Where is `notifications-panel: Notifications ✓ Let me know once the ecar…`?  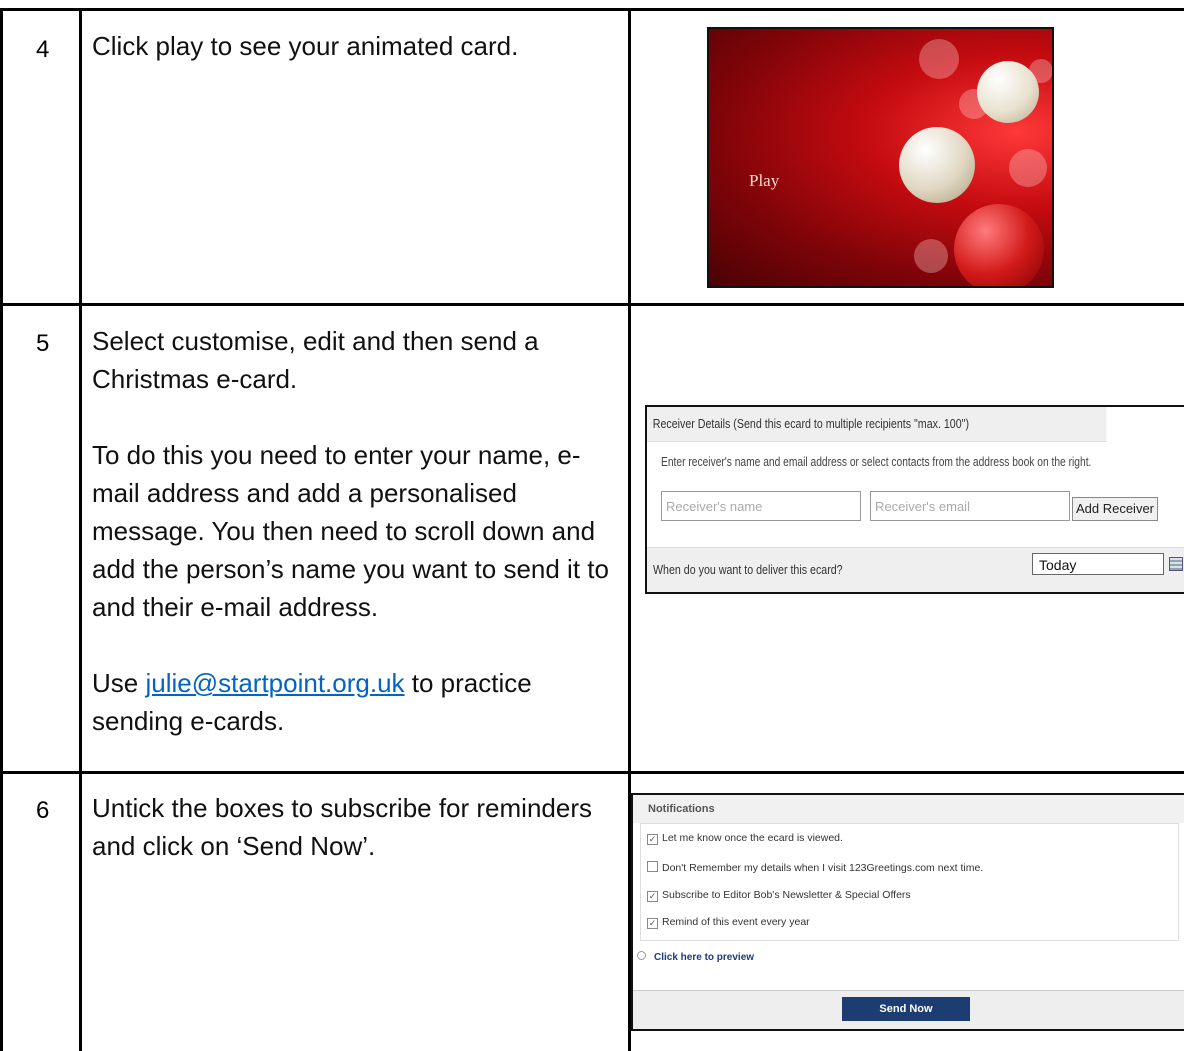
notifications-panel: Notifications ✓ Let me know once the ecar… is located at coordinates (907, 912).